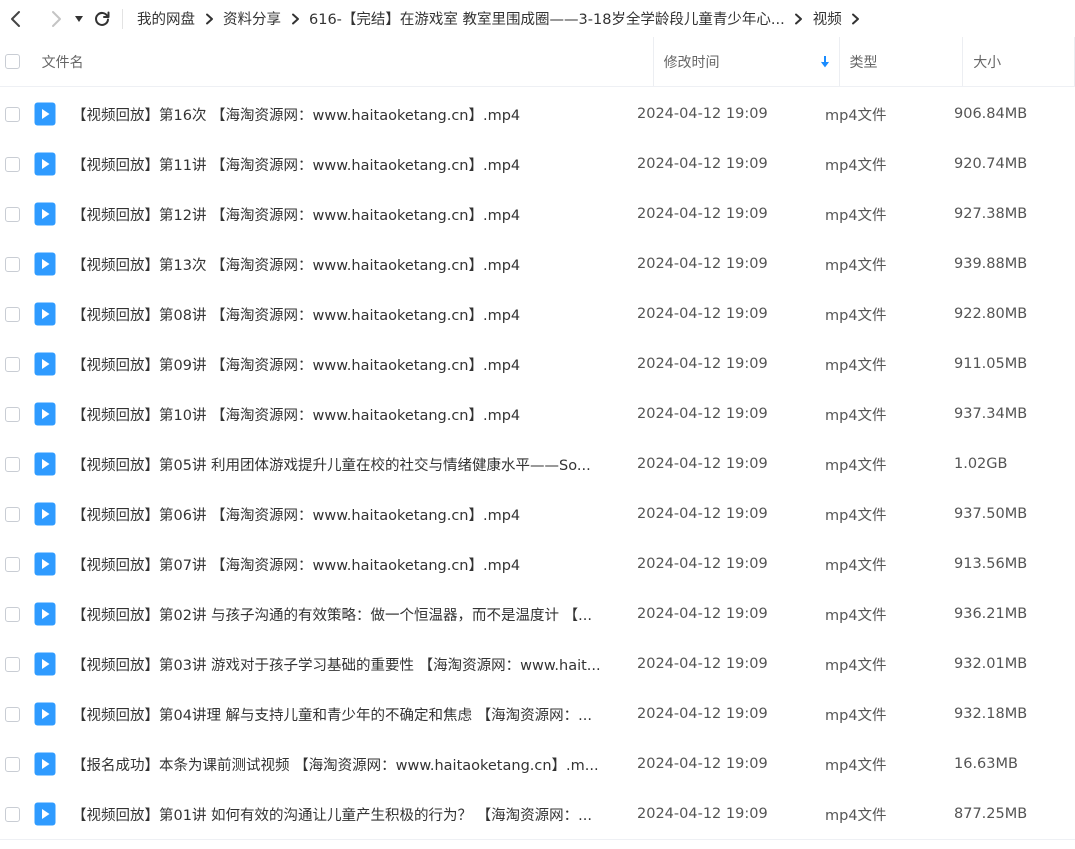 Image resolution: width=1075 pixels, height=849 pixels. Describe the element at coordinates (991, 514) in the screenshot. I see `file-size: 937.50MB` at that location.